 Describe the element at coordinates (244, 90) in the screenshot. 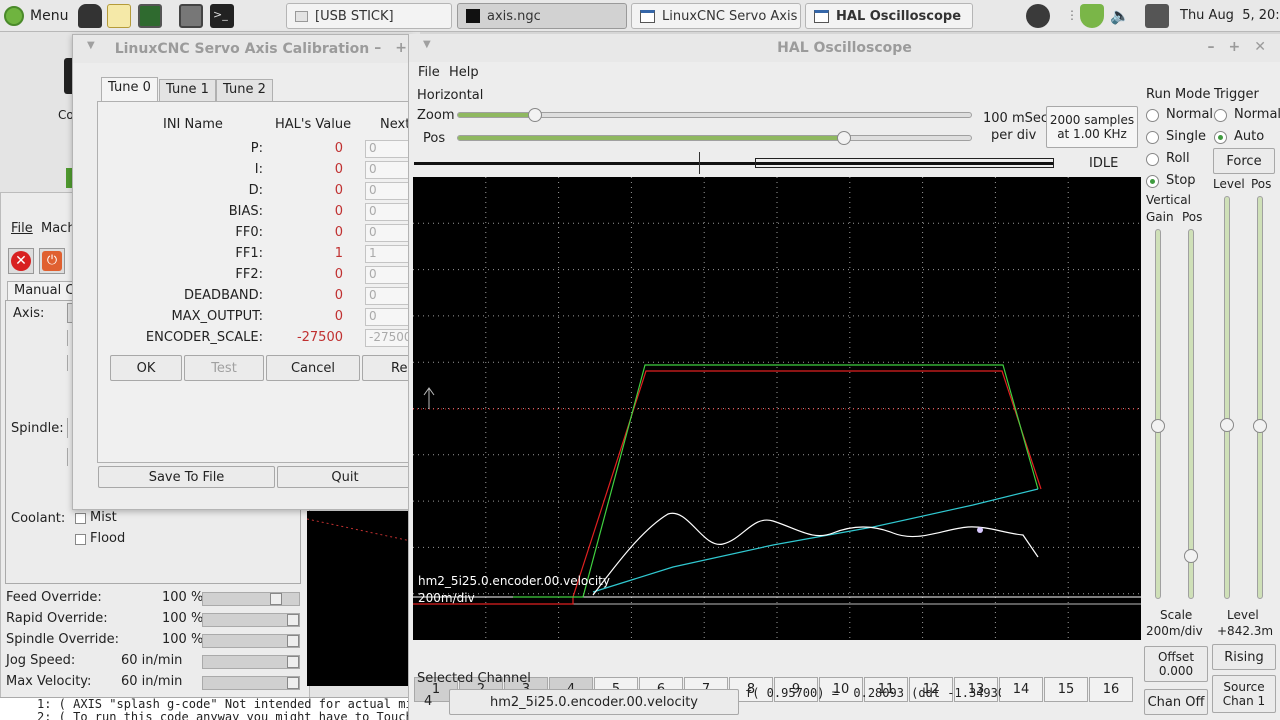

I see `tab-tune-2: Tune 2` at that location.